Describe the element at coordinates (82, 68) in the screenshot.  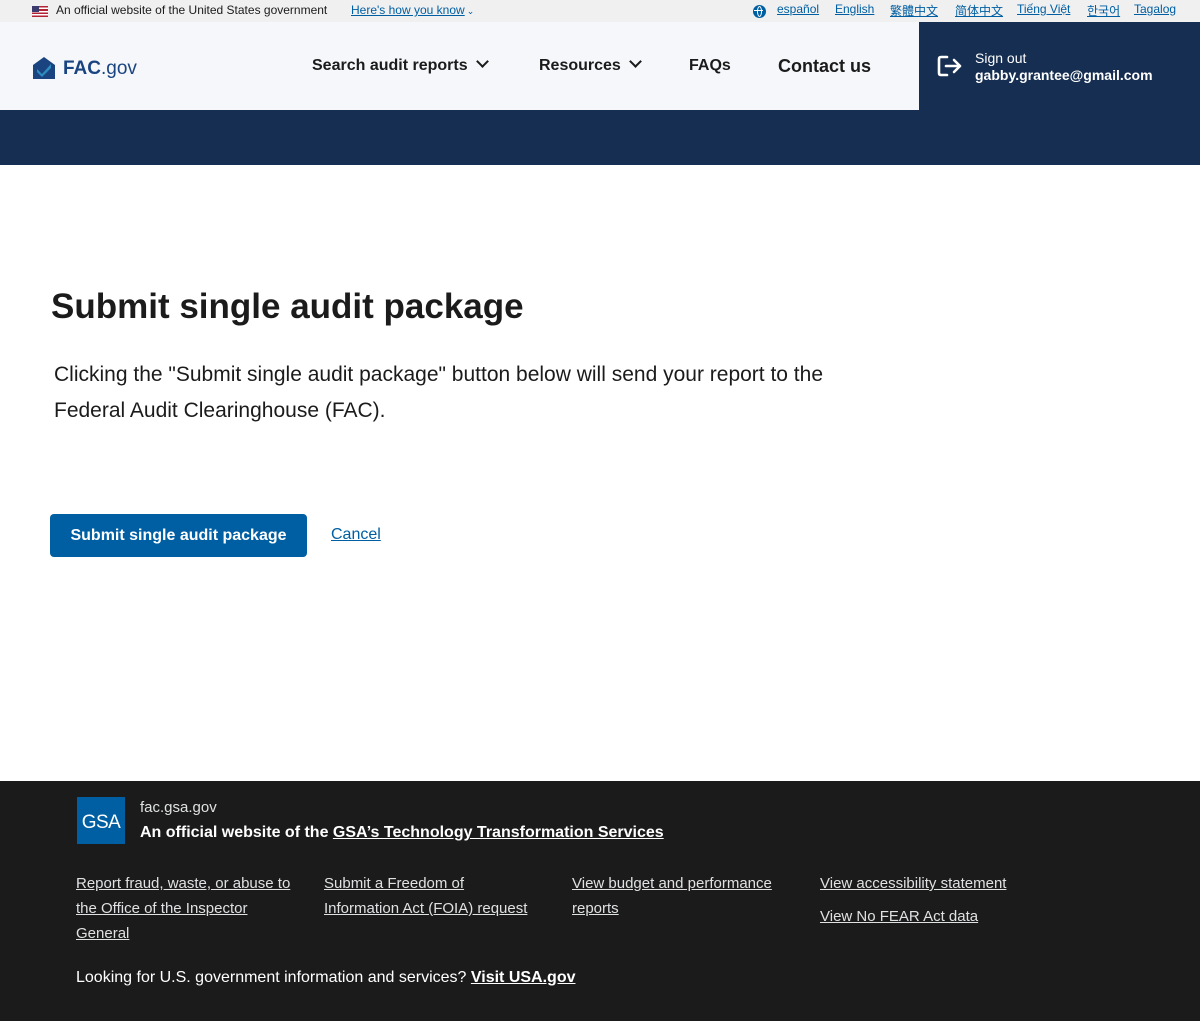
I see `logo-fac: FAC` at that location.